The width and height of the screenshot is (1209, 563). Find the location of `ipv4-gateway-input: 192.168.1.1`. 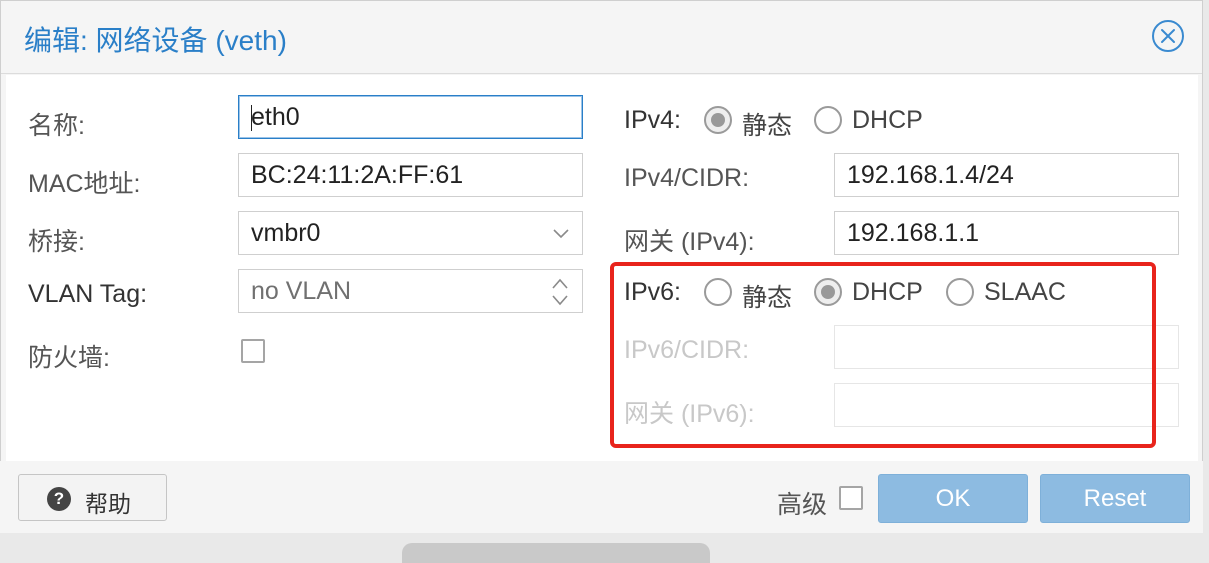

ipv4-gateway-input: 192.168.1.1 is located at coordinates (1006, 233).